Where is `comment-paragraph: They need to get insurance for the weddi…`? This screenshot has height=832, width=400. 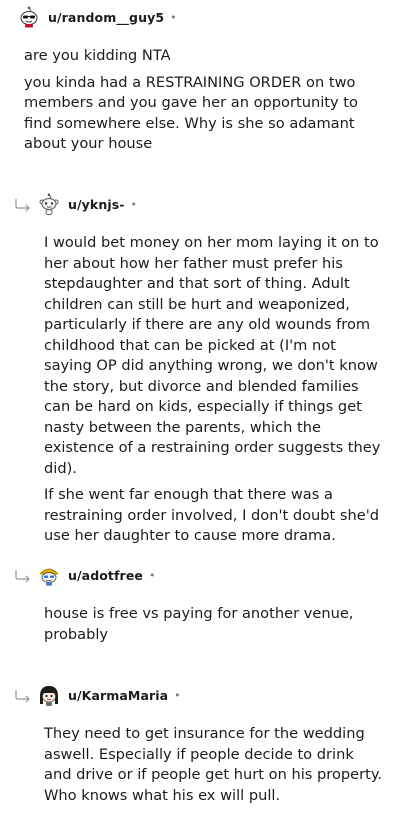 comment-paragraph: They need to get insurance for the weddi… is located at coordinates (213, 764).